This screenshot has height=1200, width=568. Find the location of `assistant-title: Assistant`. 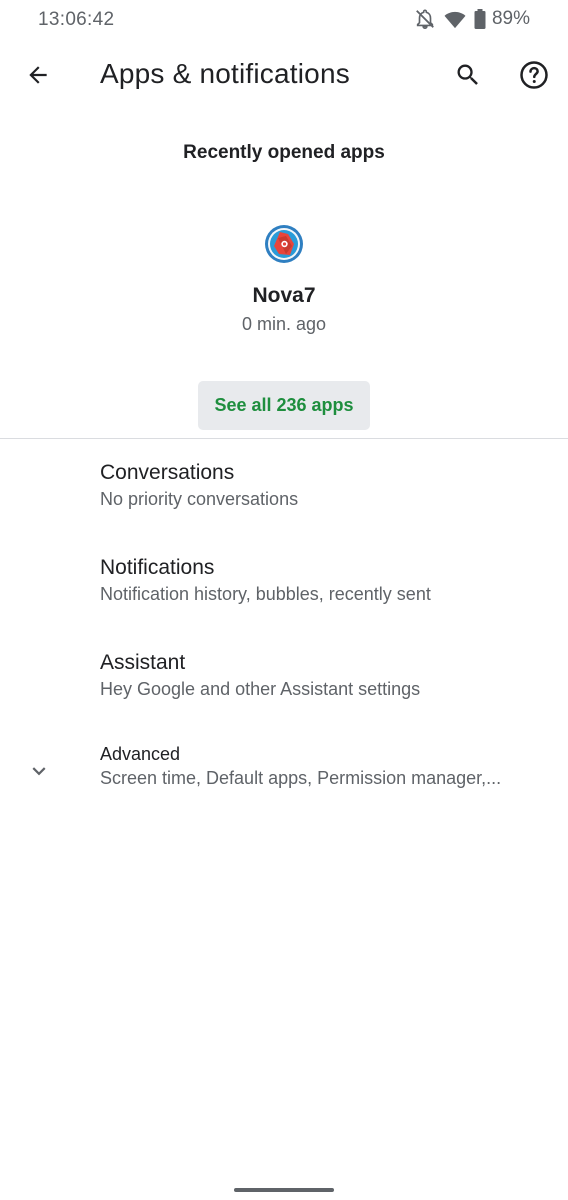

assistant-title: Assistant is located at coordinates (143, 662).